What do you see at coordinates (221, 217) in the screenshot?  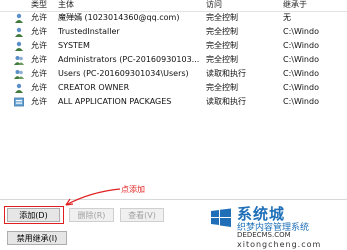 I see `windows-logo-icon` at bounding box center [221, 217].